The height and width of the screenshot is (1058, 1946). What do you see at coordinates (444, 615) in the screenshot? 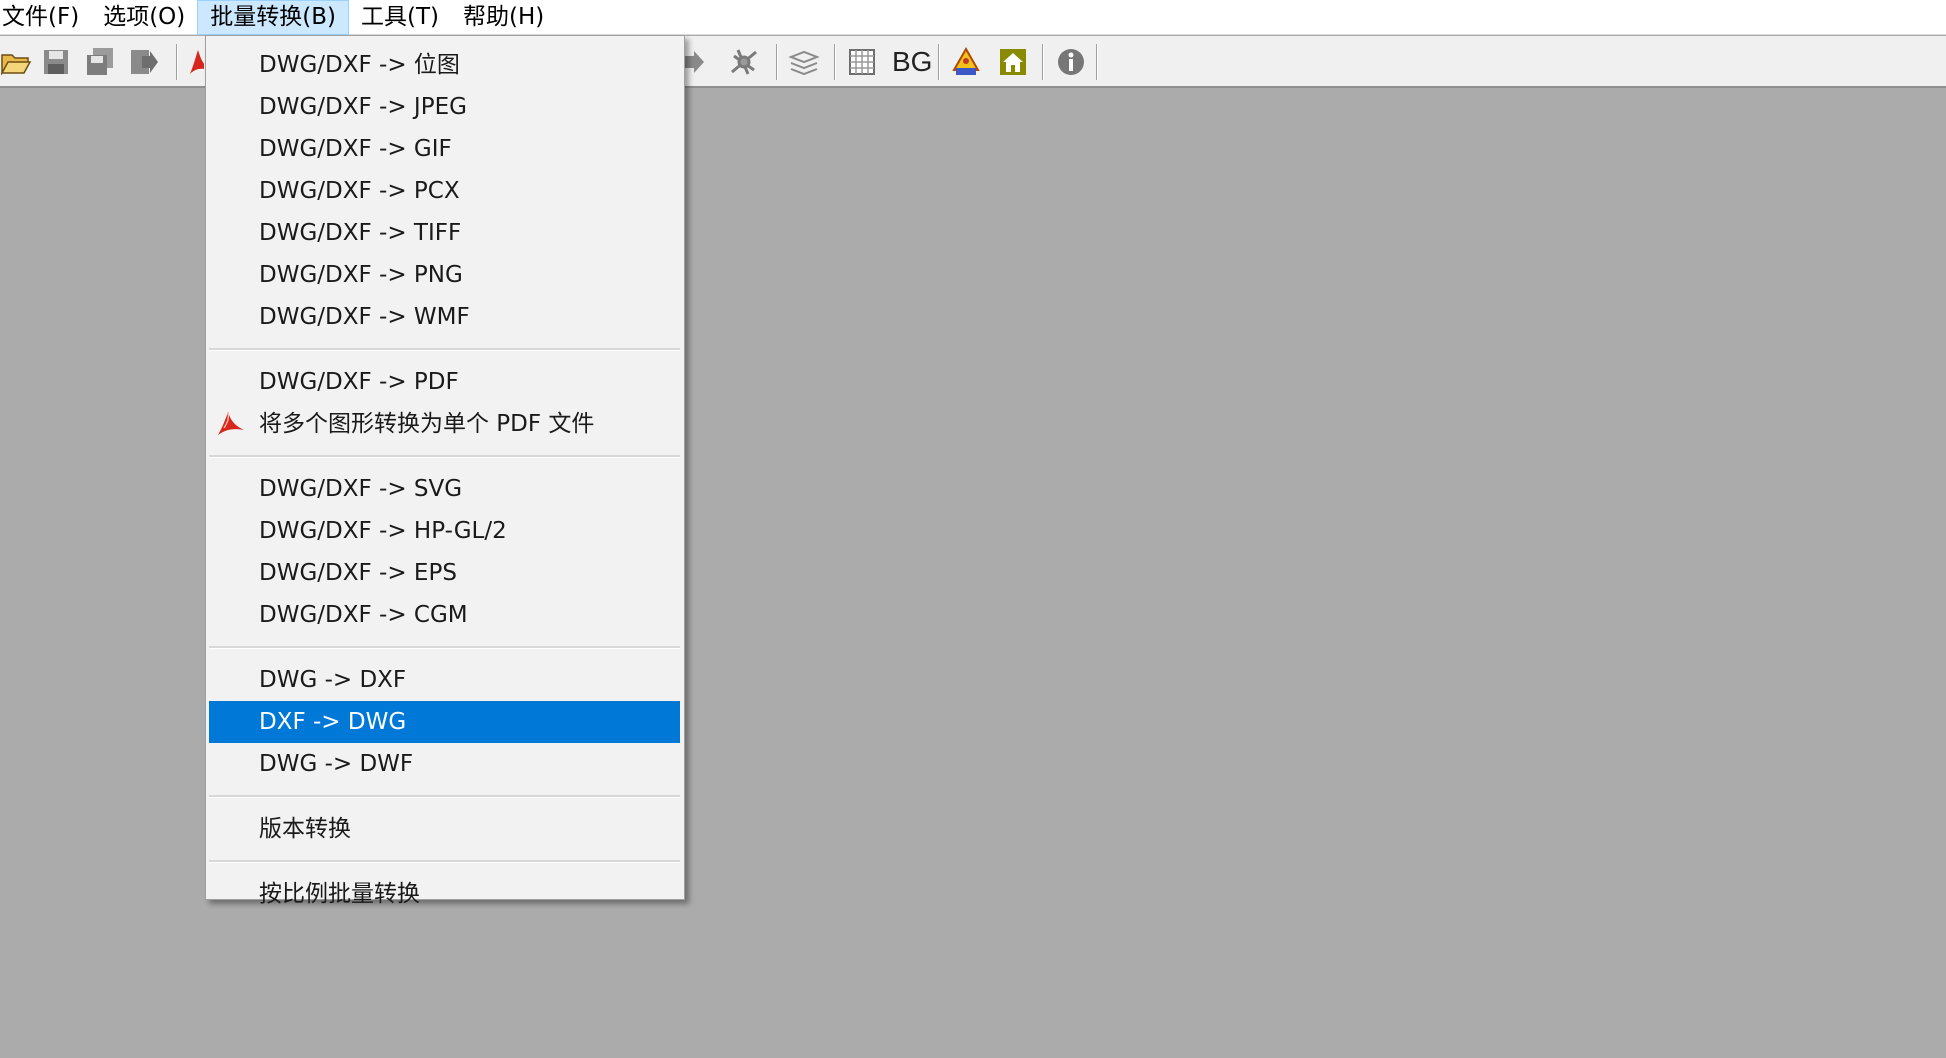
I see `menu-item-to-cgm: DWG/DXF -> CGM` at bounding box center [444, 615].